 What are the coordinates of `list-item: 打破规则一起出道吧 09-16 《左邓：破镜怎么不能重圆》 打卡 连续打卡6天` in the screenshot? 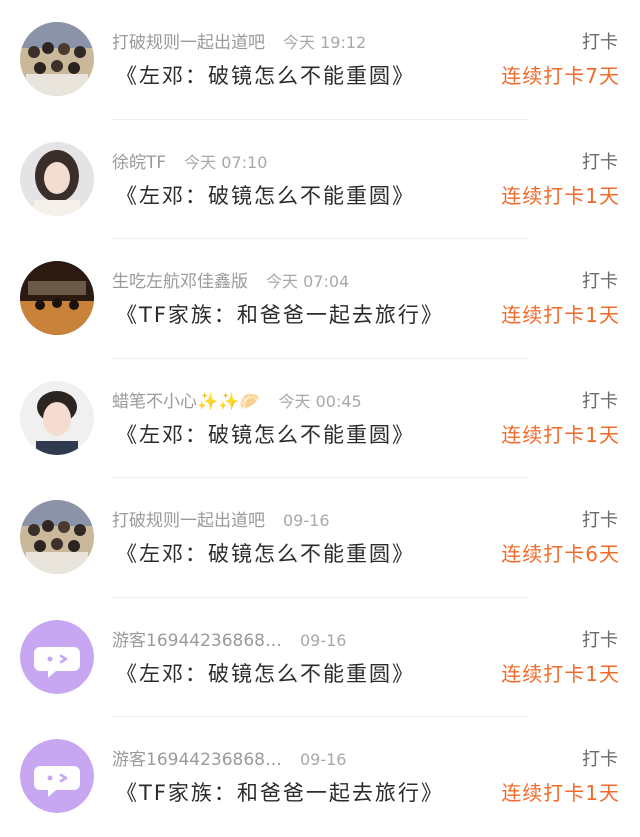 It's located at (320, 538).